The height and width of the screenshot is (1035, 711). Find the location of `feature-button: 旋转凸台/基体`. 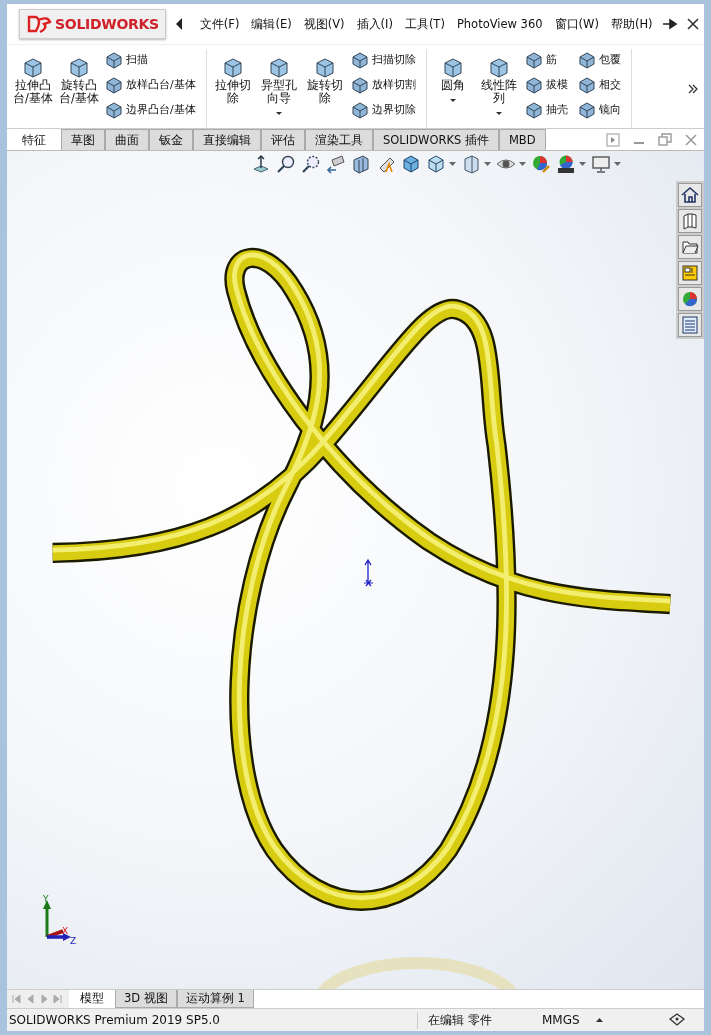

feature-button: 旋转凸台/基体 is located at coordinates (79, 88).